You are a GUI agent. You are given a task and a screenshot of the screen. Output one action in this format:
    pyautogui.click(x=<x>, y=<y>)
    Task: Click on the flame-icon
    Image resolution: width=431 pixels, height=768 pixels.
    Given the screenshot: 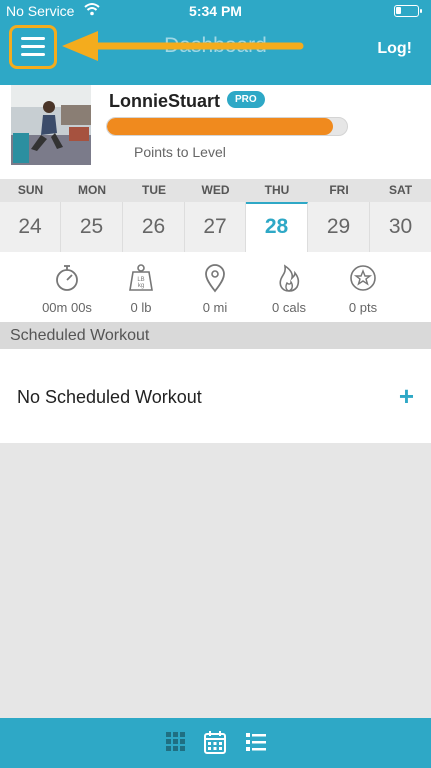 What is the action you would take?
    pyautogui.click(x=289, y=278)
    